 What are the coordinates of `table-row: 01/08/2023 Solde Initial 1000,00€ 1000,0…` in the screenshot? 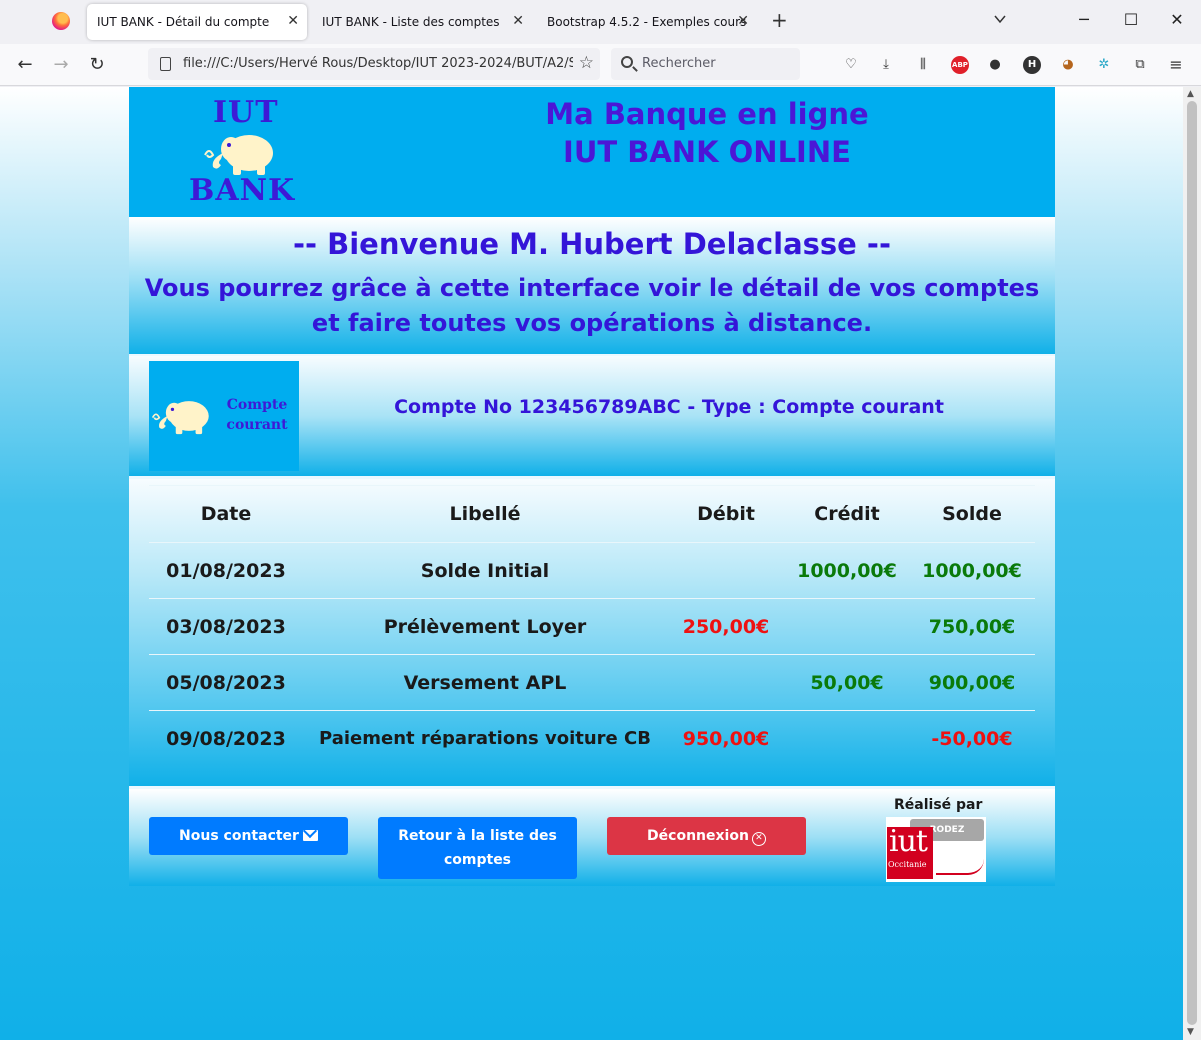 It's located at (592, 570).